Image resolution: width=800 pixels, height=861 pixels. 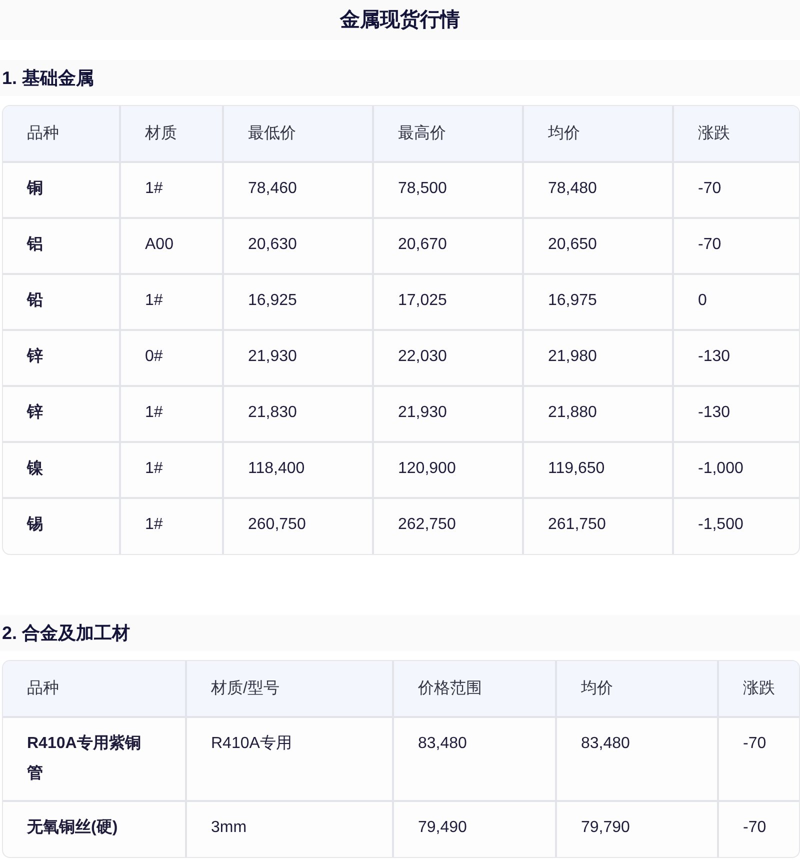 I want to click on section-heading: 1. 基础金属, so click(x=48, y=78).